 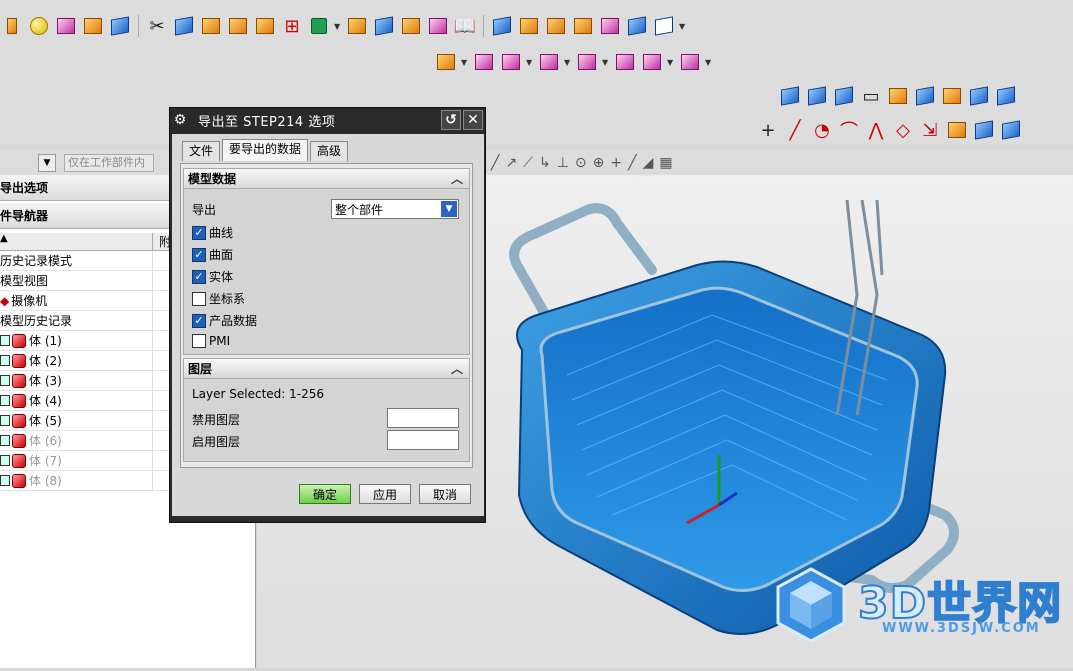 I want to click on section-curve-icon, so click(x=1011, y=130).